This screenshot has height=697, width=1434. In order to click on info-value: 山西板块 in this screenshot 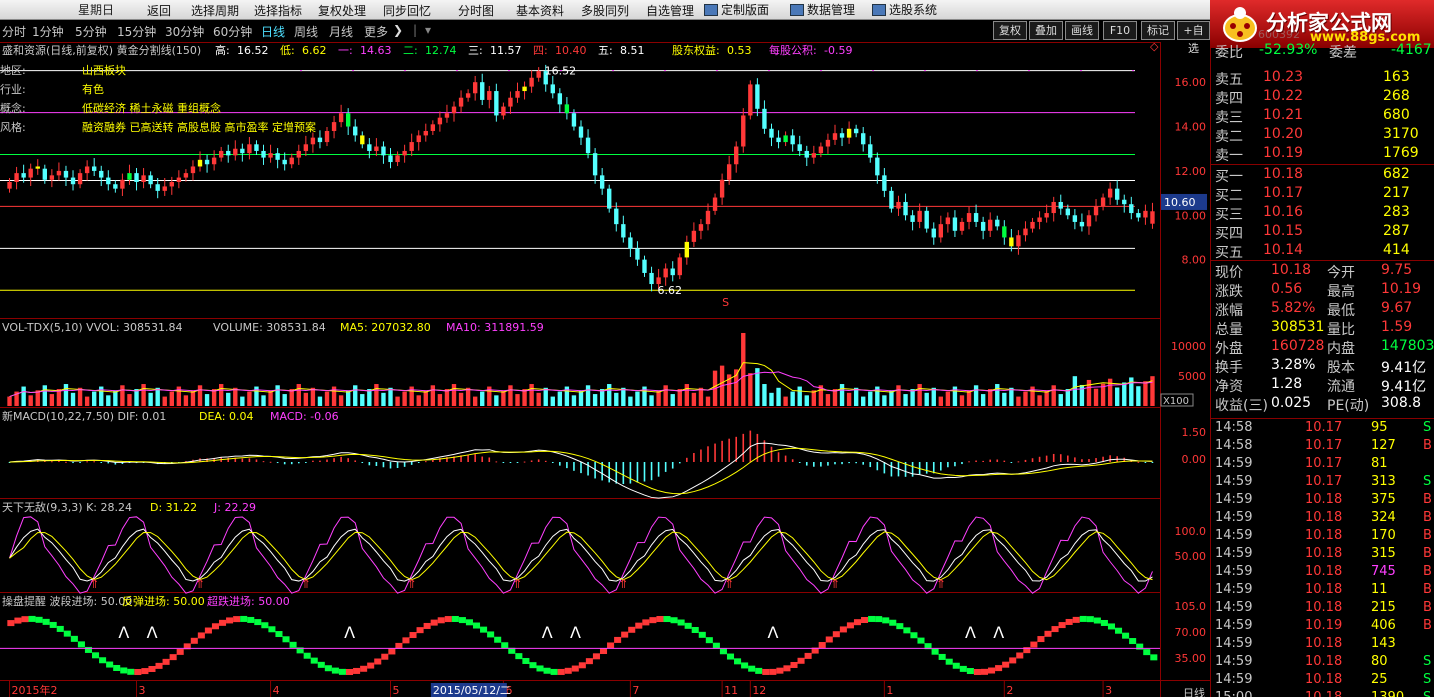, I will do `click(104, 70)`.